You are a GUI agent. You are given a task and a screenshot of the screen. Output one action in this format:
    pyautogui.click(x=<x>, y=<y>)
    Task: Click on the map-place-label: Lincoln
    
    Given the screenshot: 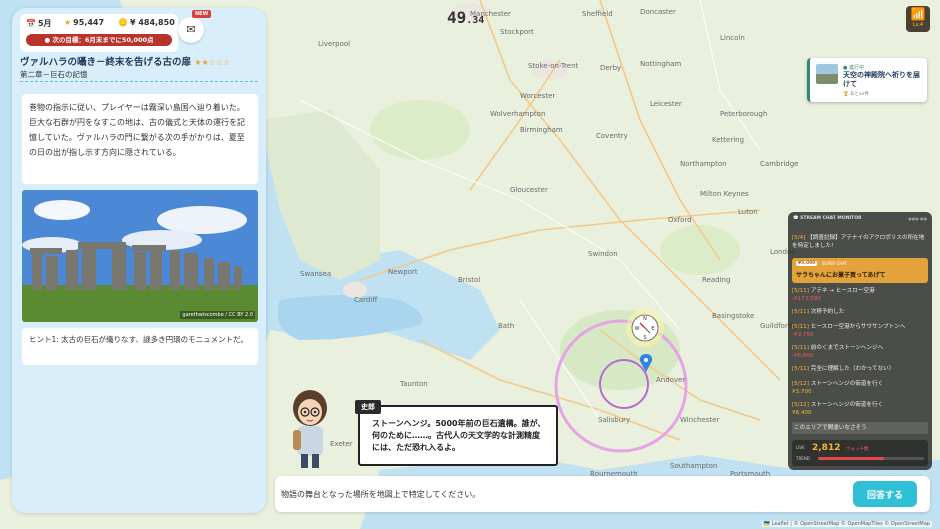 What is the action you would take?
    pyautogui.click(x=732, y=38)
    